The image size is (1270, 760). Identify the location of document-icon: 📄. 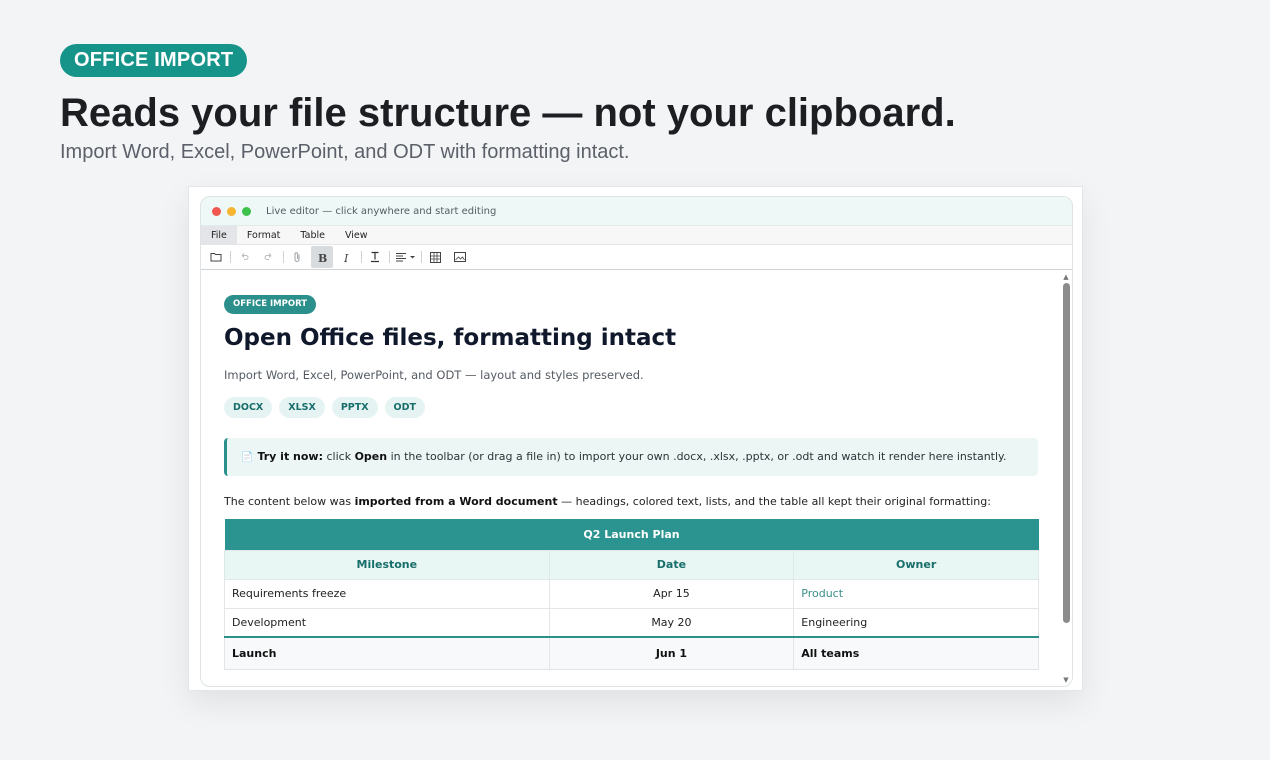
(247, 457).